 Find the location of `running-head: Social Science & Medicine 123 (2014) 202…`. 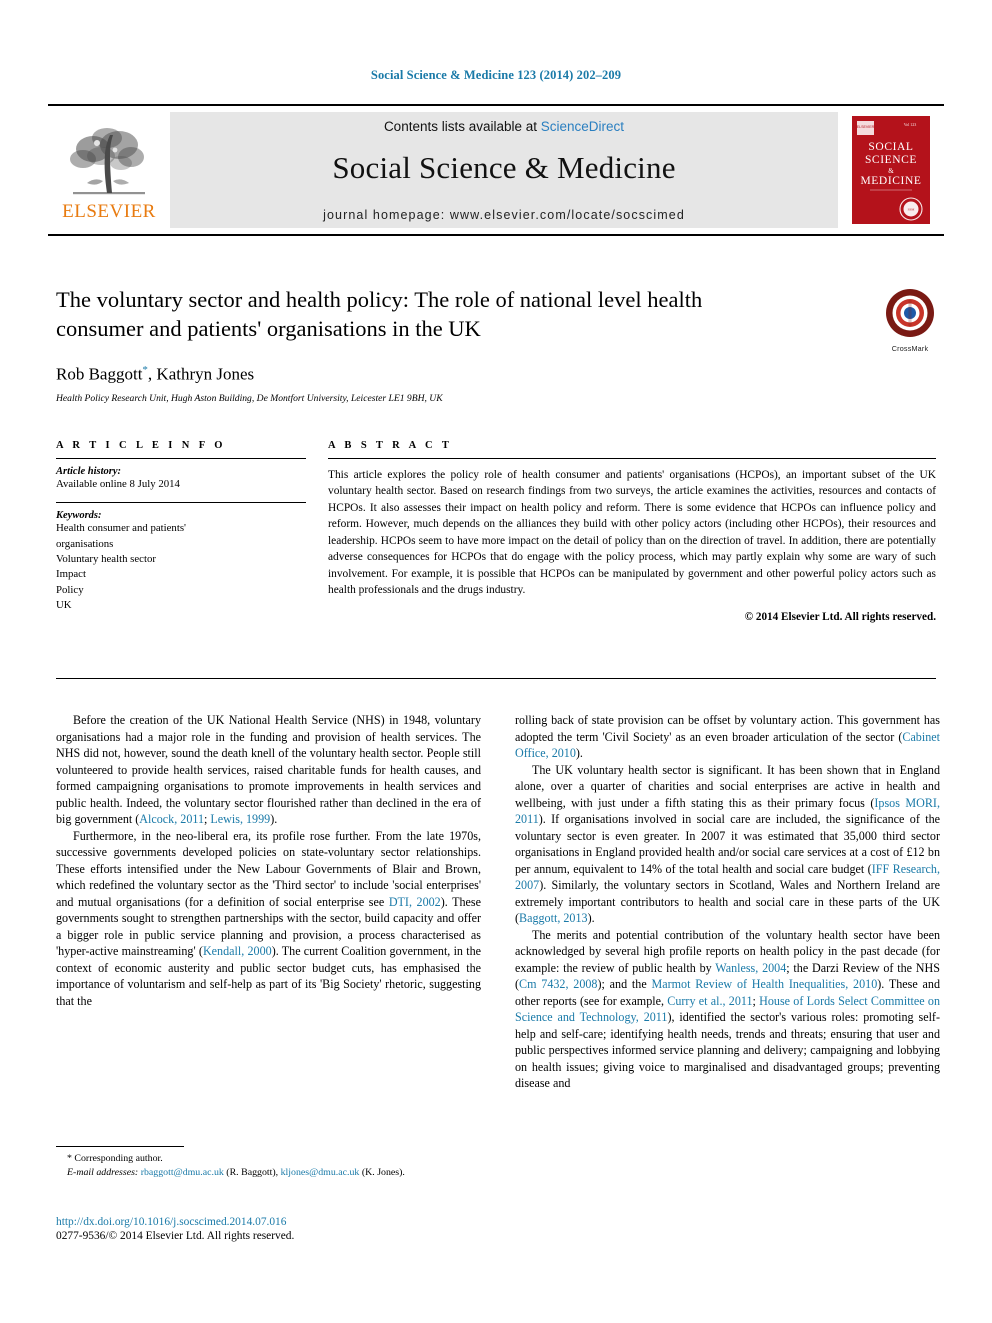

running-head: Social Science & Medicine 123 (2014) 202… is located at coordinates (496, 75).